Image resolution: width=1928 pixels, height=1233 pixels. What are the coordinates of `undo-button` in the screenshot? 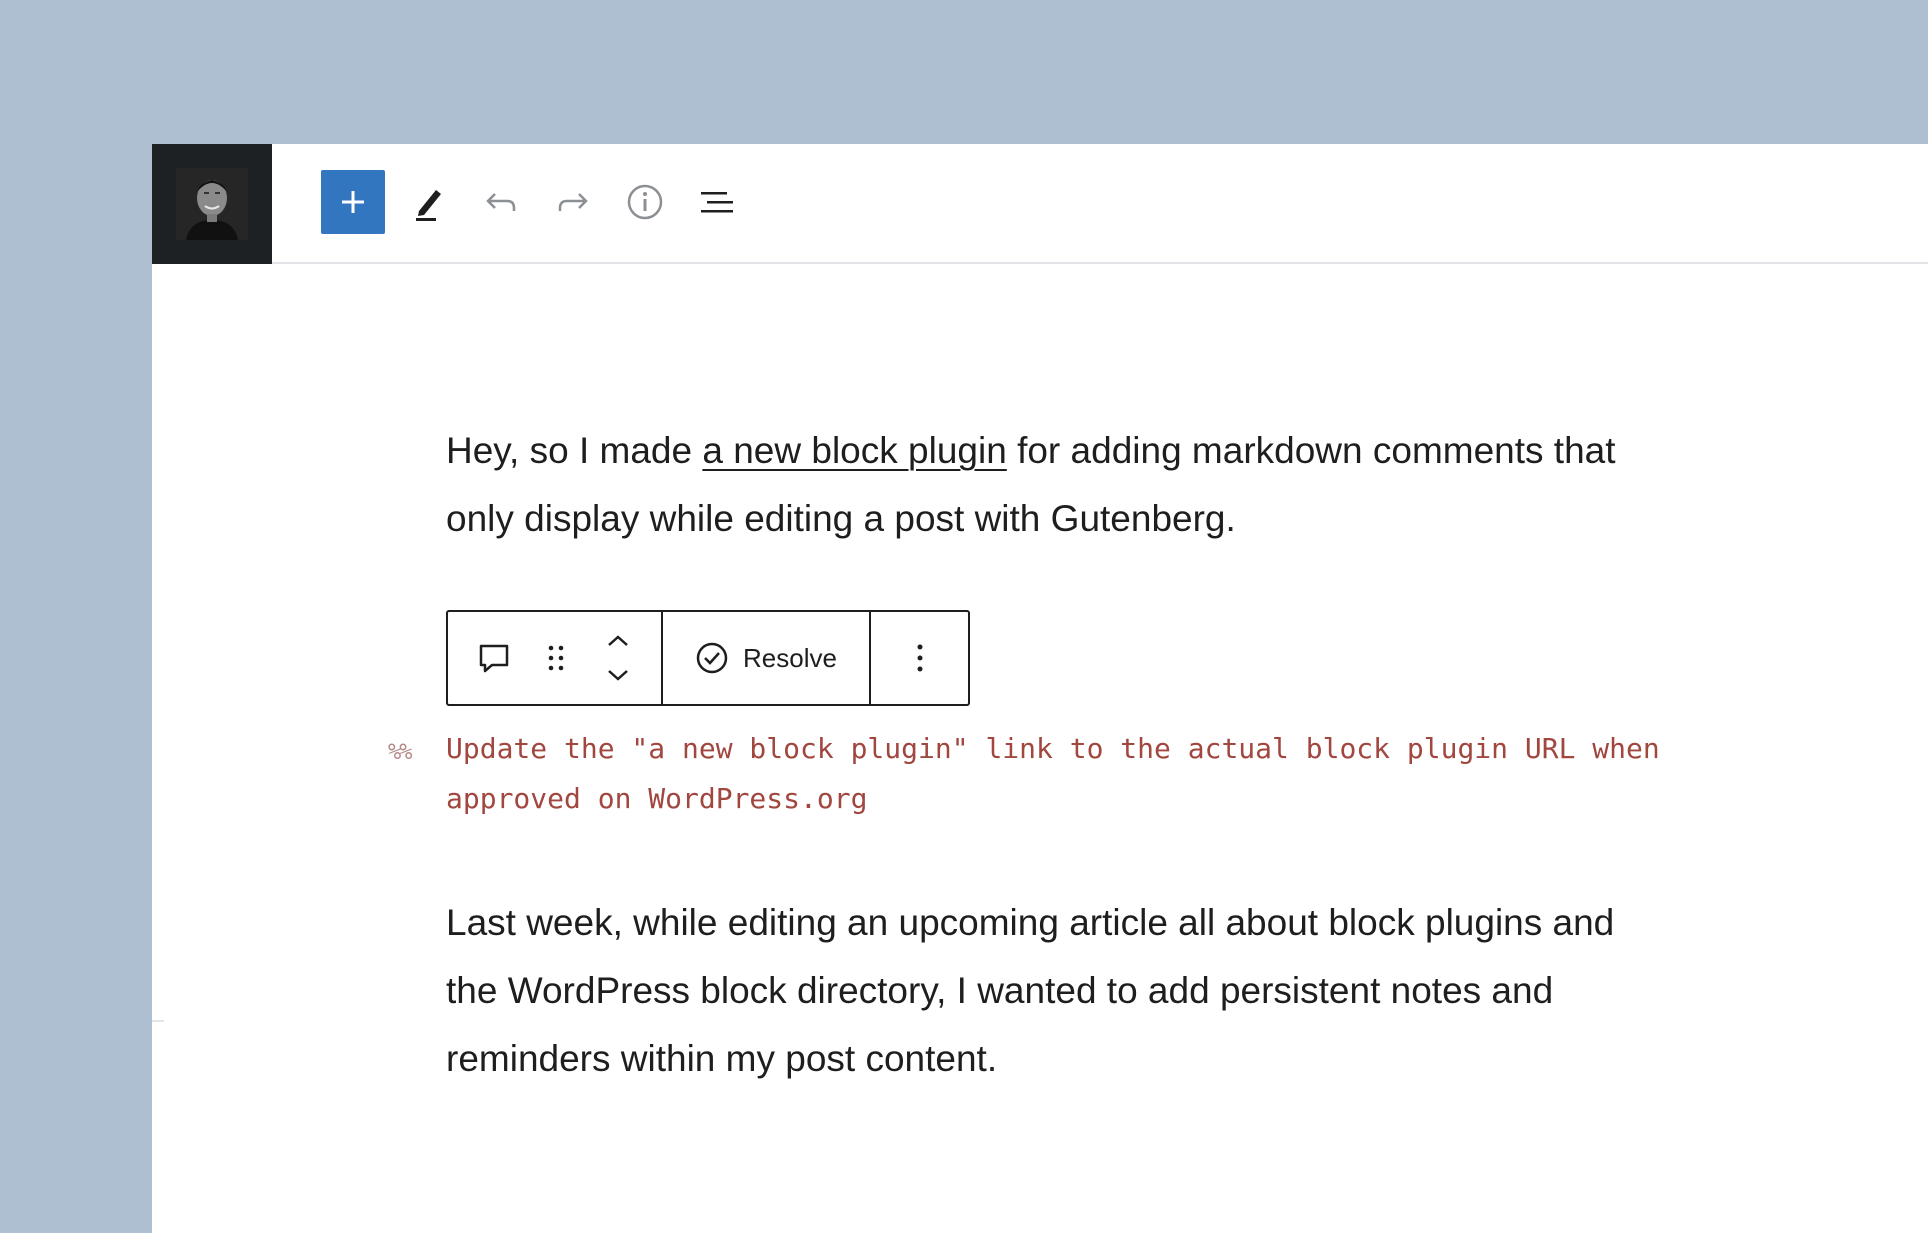 It's located at (501, 202).